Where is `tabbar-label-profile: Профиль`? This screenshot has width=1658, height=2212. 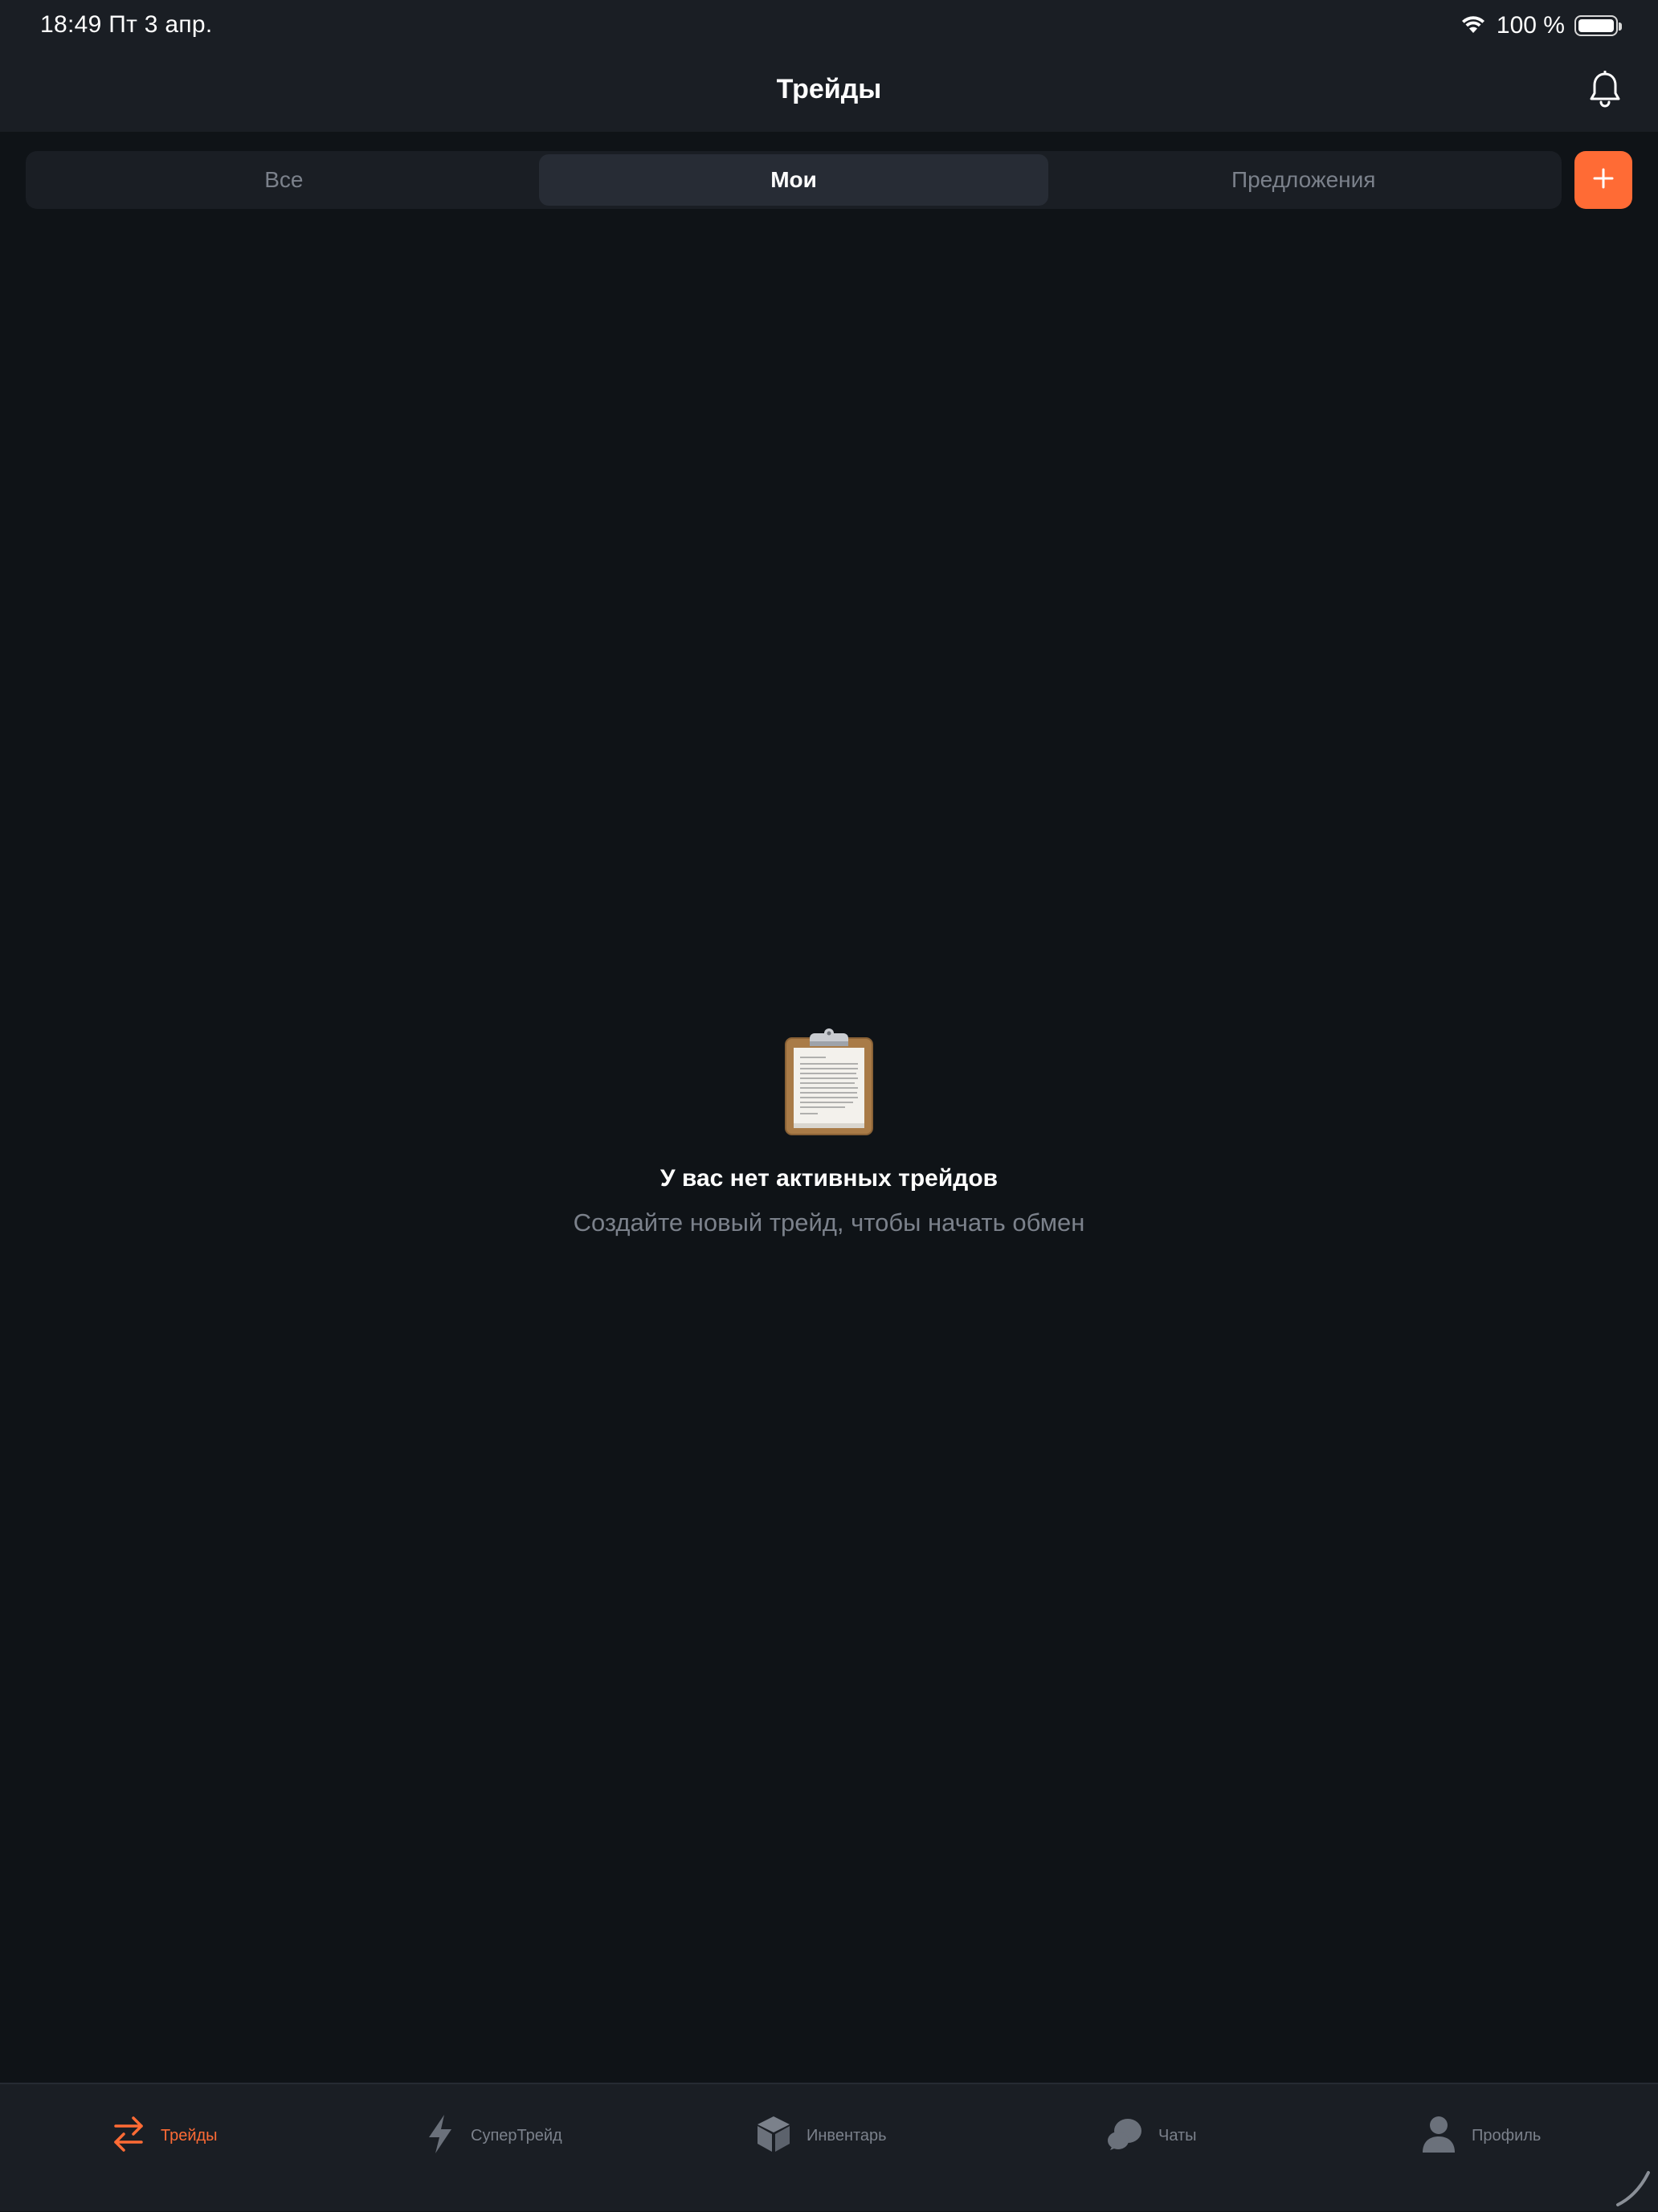
tabbar-label-profile: Профиль is located at coordinates (1507, 2135).